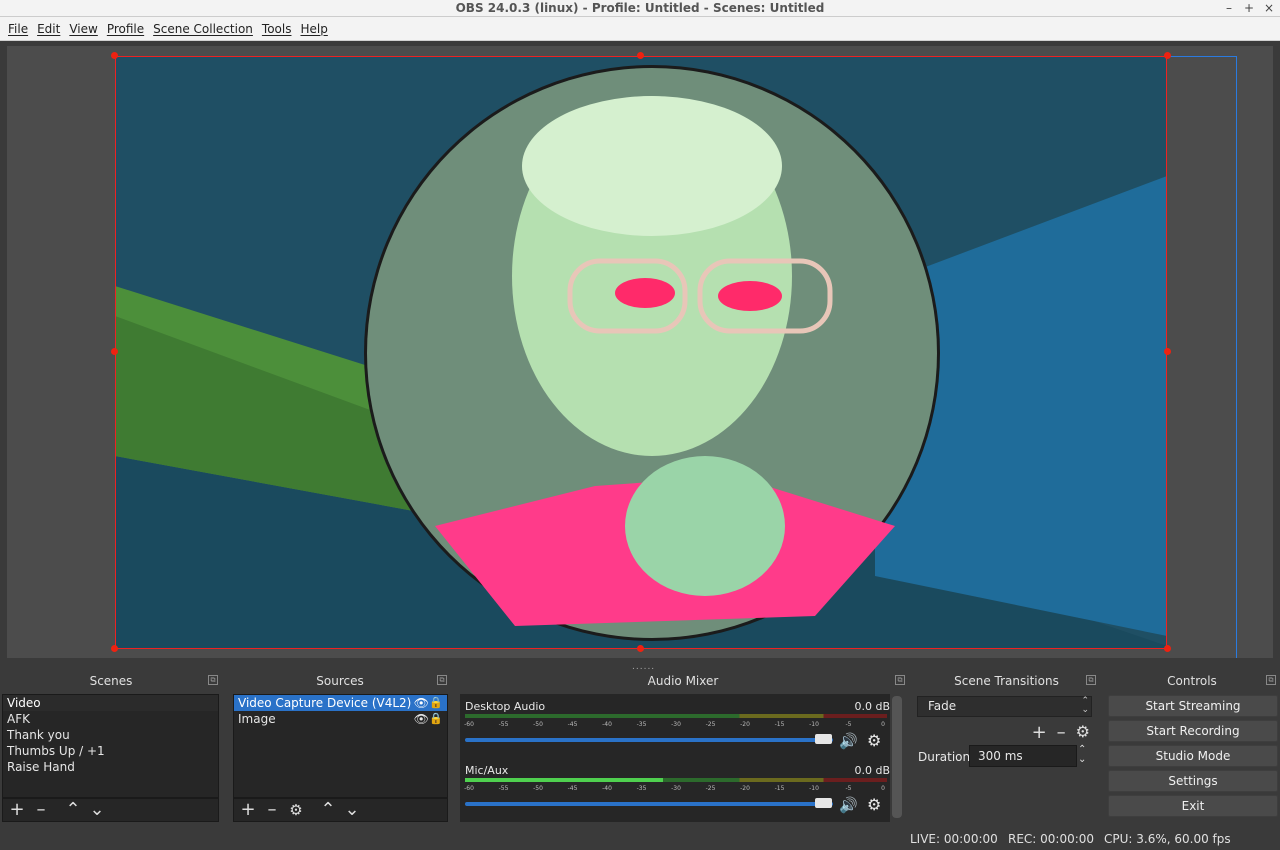 The image size is (1280, 850). What do you see at coordinates (883, 724) in the screenshot?
I see `tick-label: 0` at bounding box center [883, 724].